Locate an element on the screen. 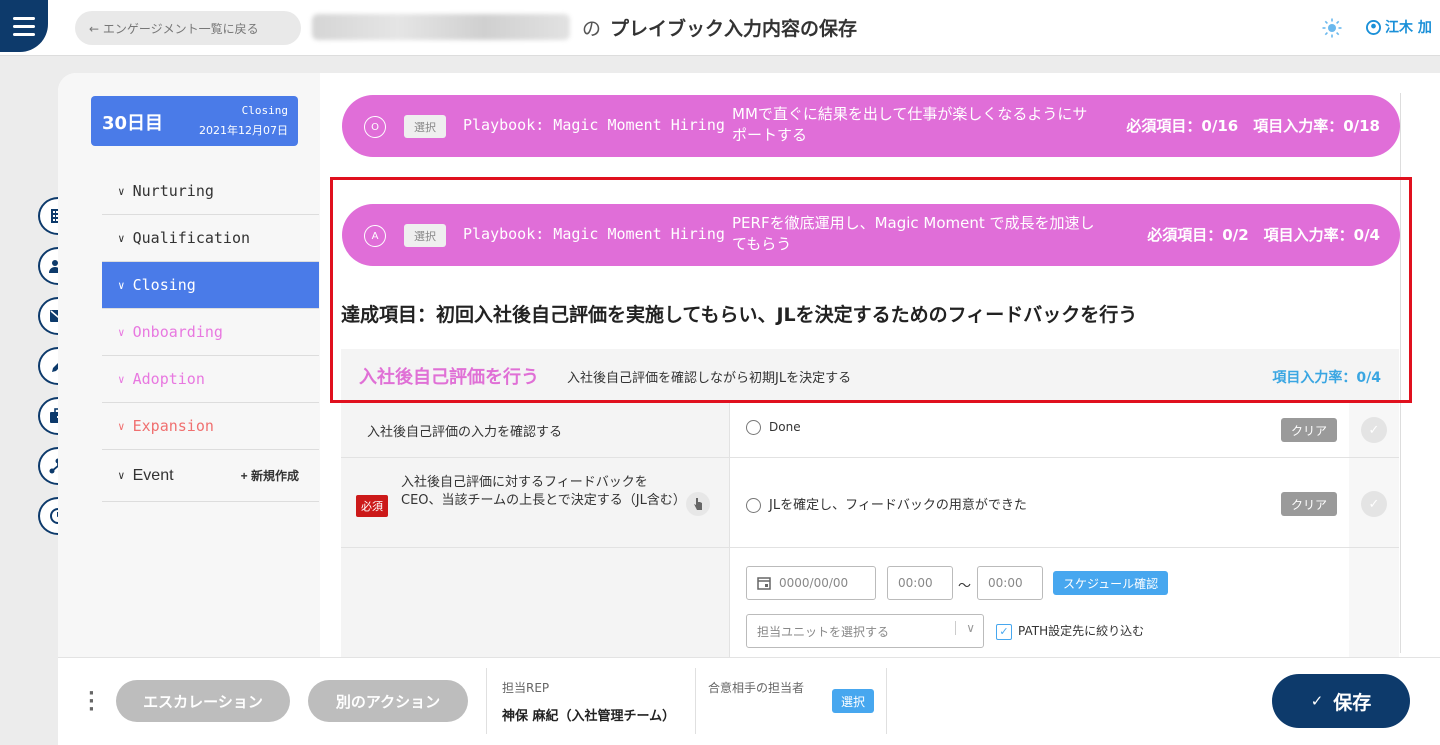 The width and height of the screenshot is (1440, 745). item-label-cell: 入社後自己評価の入力を確認する is located at coordinates (535, 429).